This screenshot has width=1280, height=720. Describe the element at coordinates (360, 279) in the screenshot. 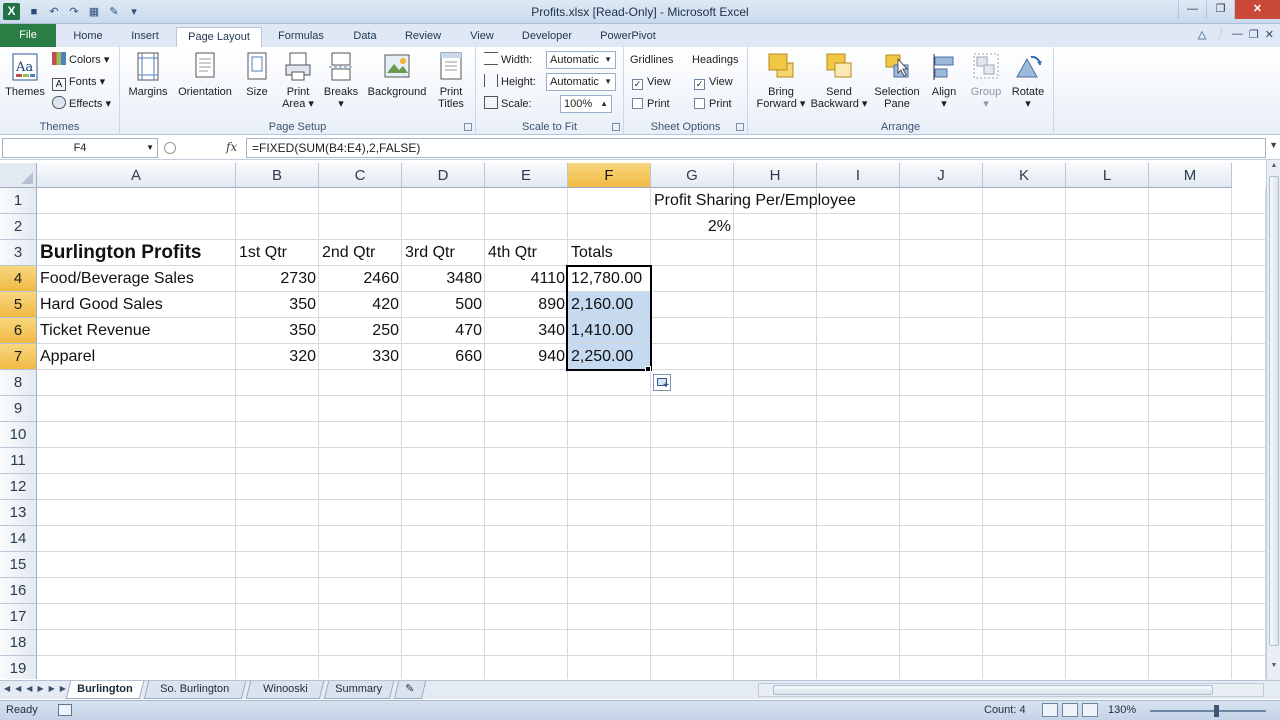

I see `cell-c4: 2460` at that location.